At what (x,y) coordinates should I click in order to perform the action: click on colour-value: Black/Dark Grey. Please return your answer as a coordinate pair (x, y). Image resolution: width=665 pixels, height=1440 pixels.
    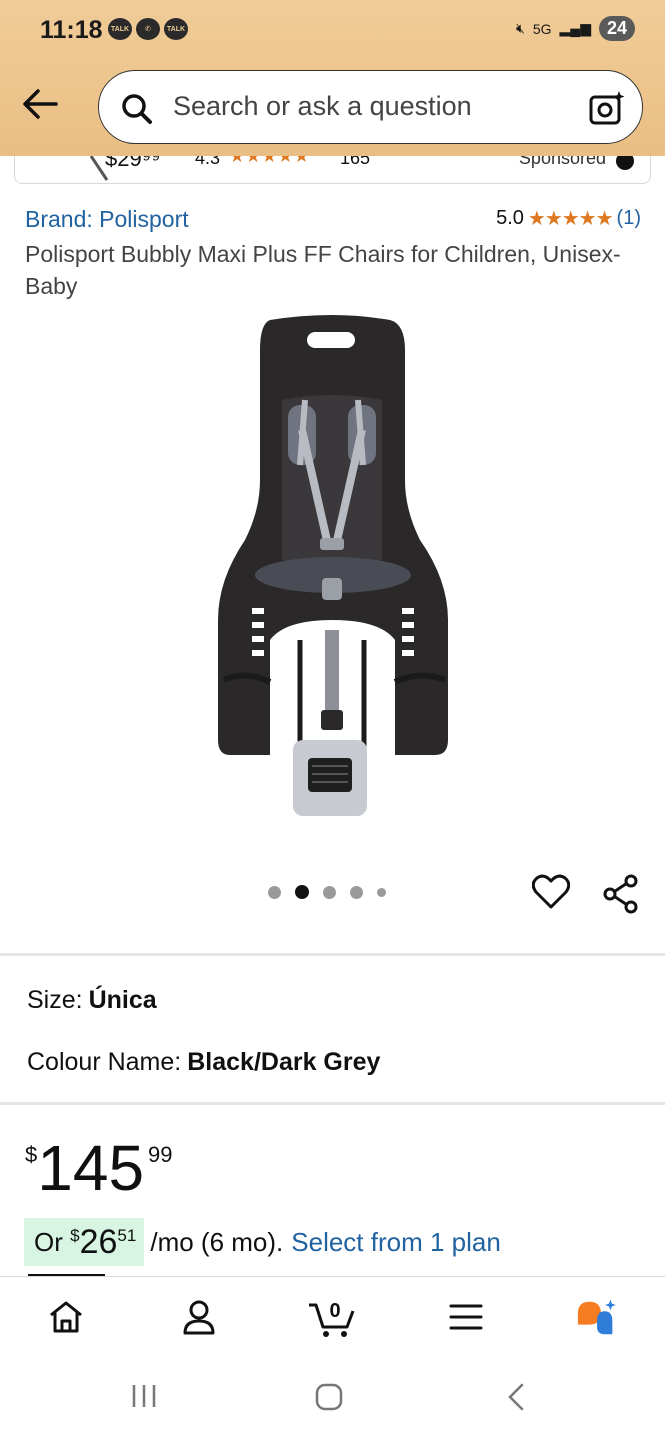
    Looking at the image, I should click on (284, 1062).